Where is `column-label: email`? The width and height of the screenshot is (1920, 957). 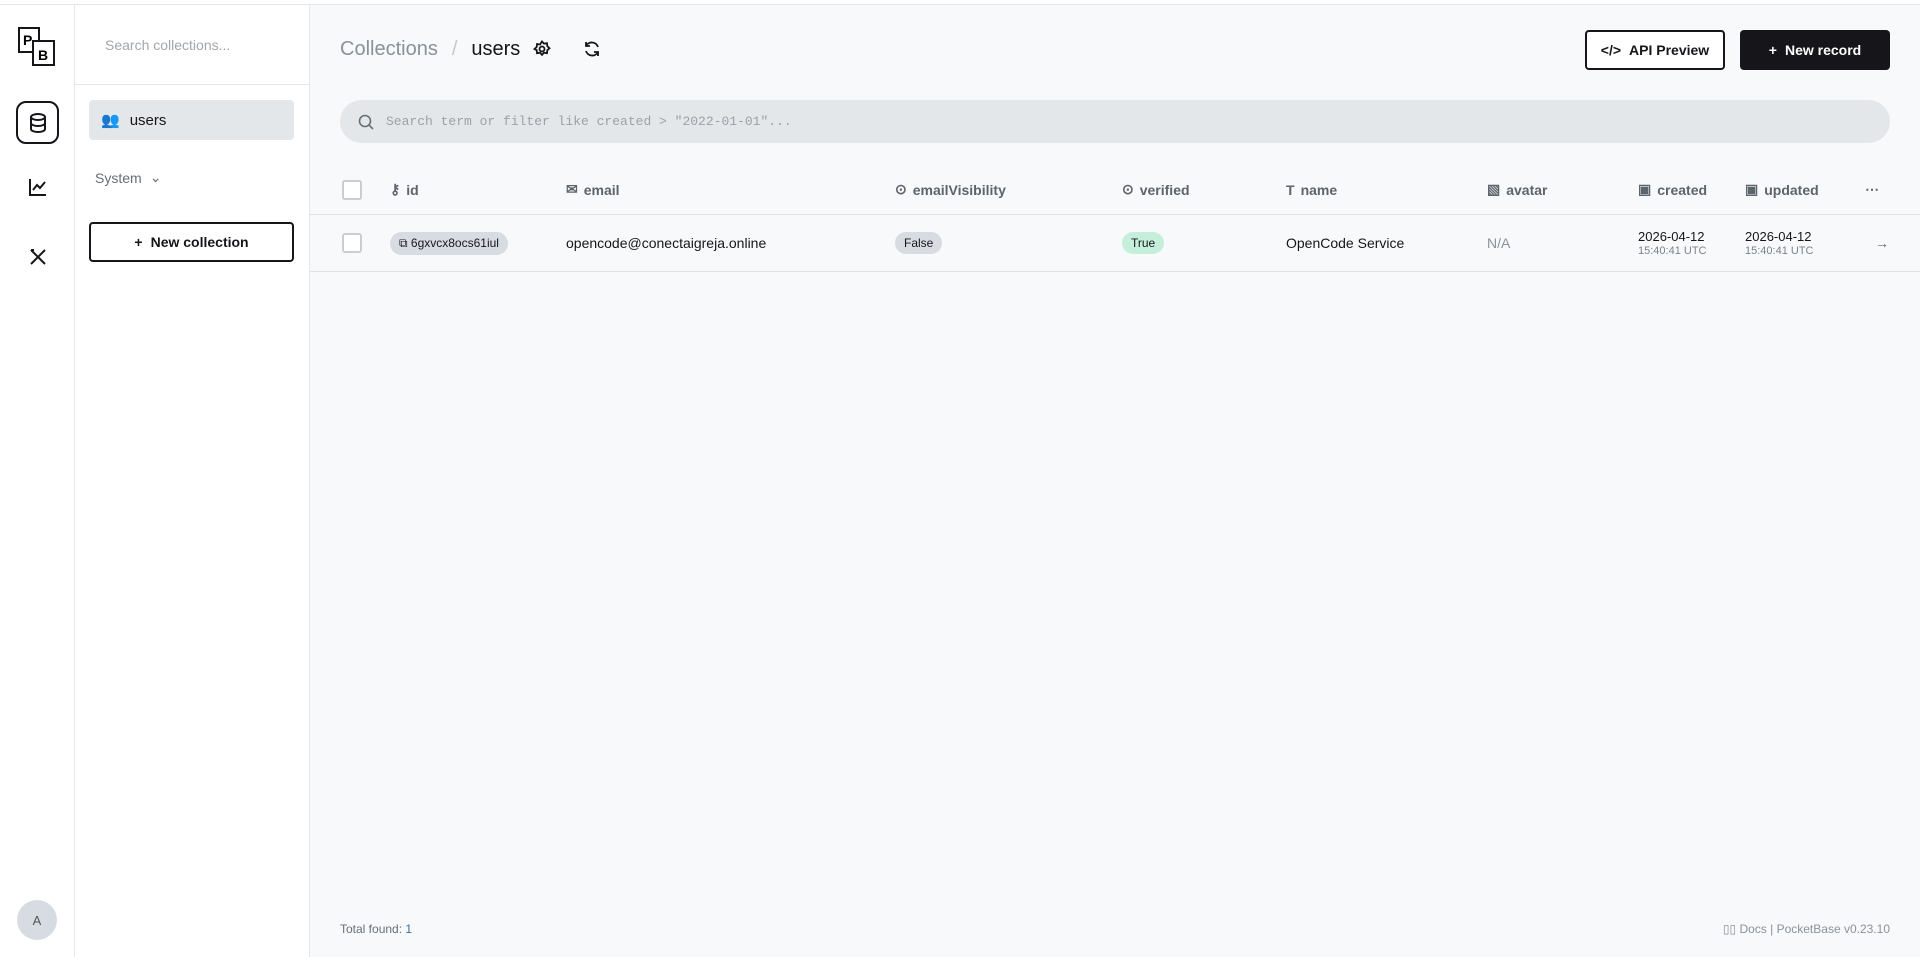 column-label: email is located at coordinates (601, 189).